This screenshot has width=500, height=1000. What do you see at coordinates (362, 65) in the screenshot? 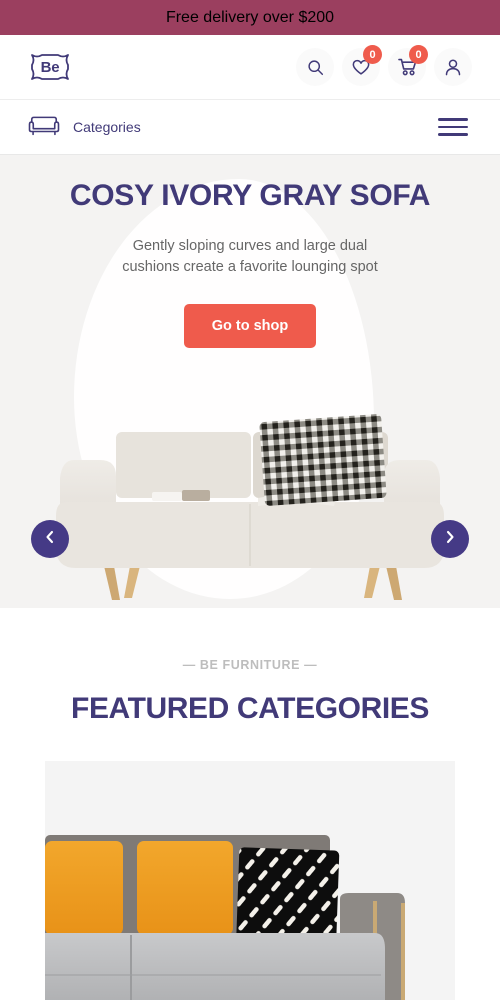
I see `wishlist-icon-button: 0` at bounding box center [362, 65].